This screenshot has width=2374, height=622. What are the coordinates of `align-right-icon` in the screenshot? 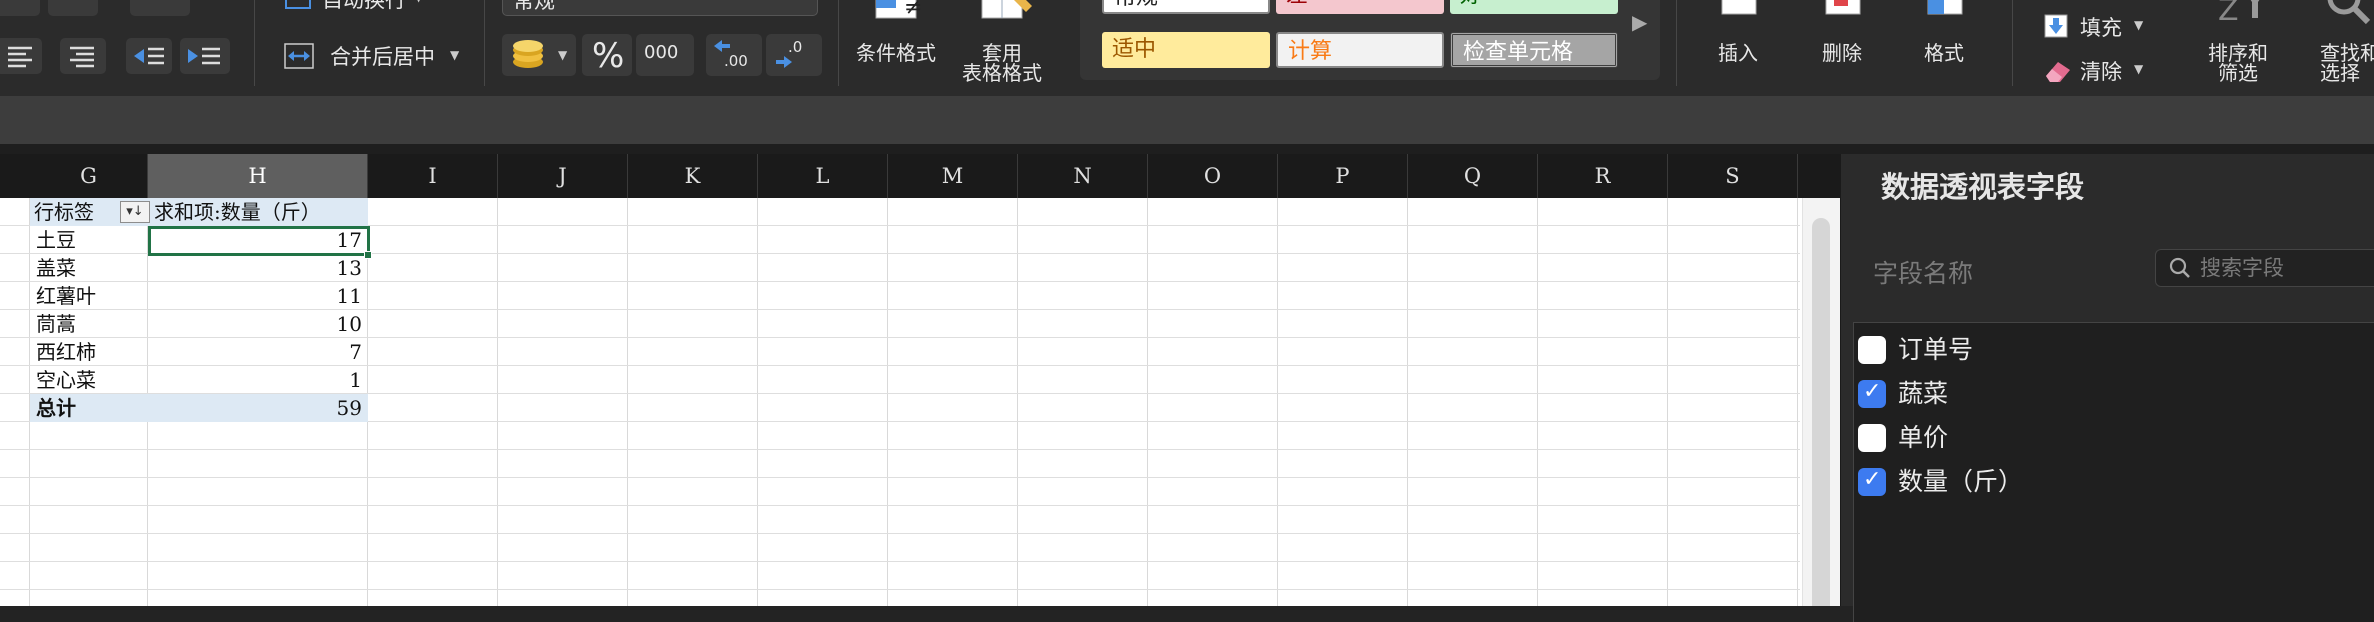 It's located at (82, 57).